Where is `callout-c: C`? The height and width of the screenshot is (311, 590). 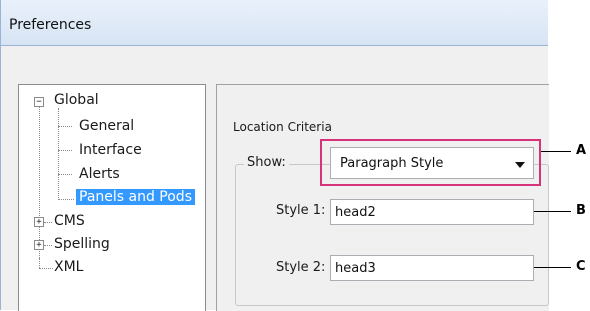 callout-c: C is located at coordinates (581, 266).